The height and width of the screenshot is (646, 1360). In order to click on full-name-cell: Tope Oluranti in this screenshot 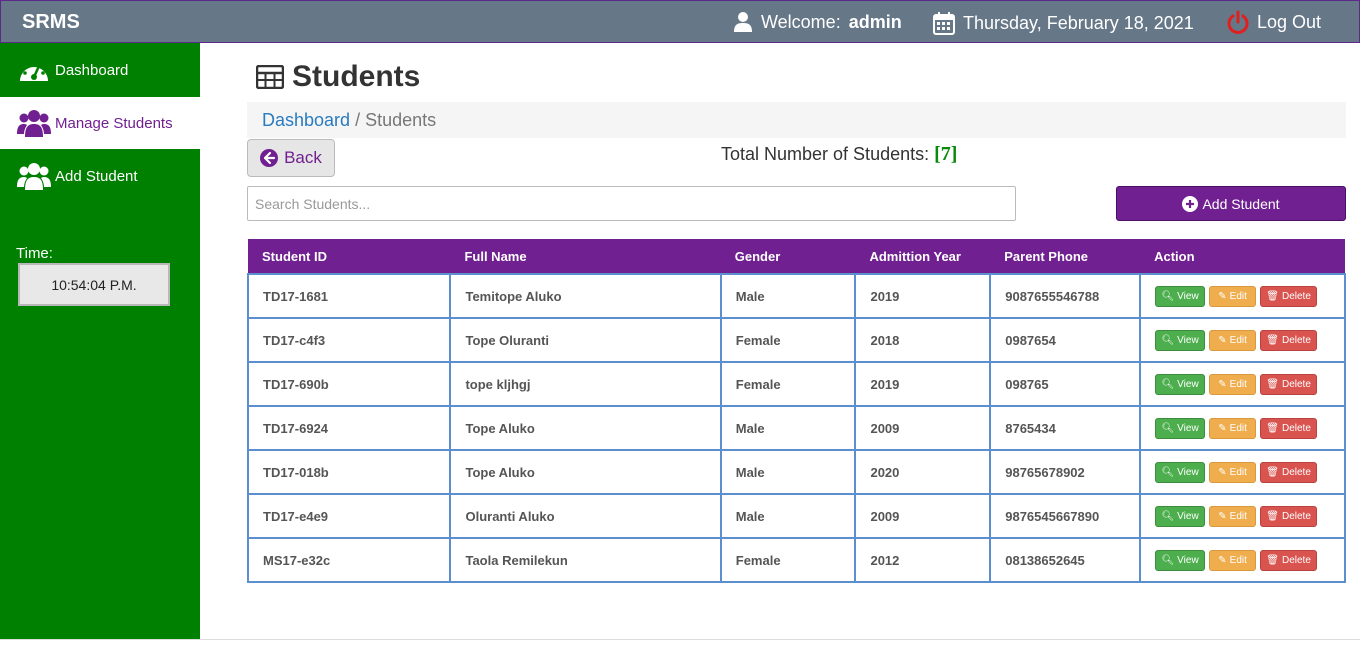, I will do `click(585, 340)`.